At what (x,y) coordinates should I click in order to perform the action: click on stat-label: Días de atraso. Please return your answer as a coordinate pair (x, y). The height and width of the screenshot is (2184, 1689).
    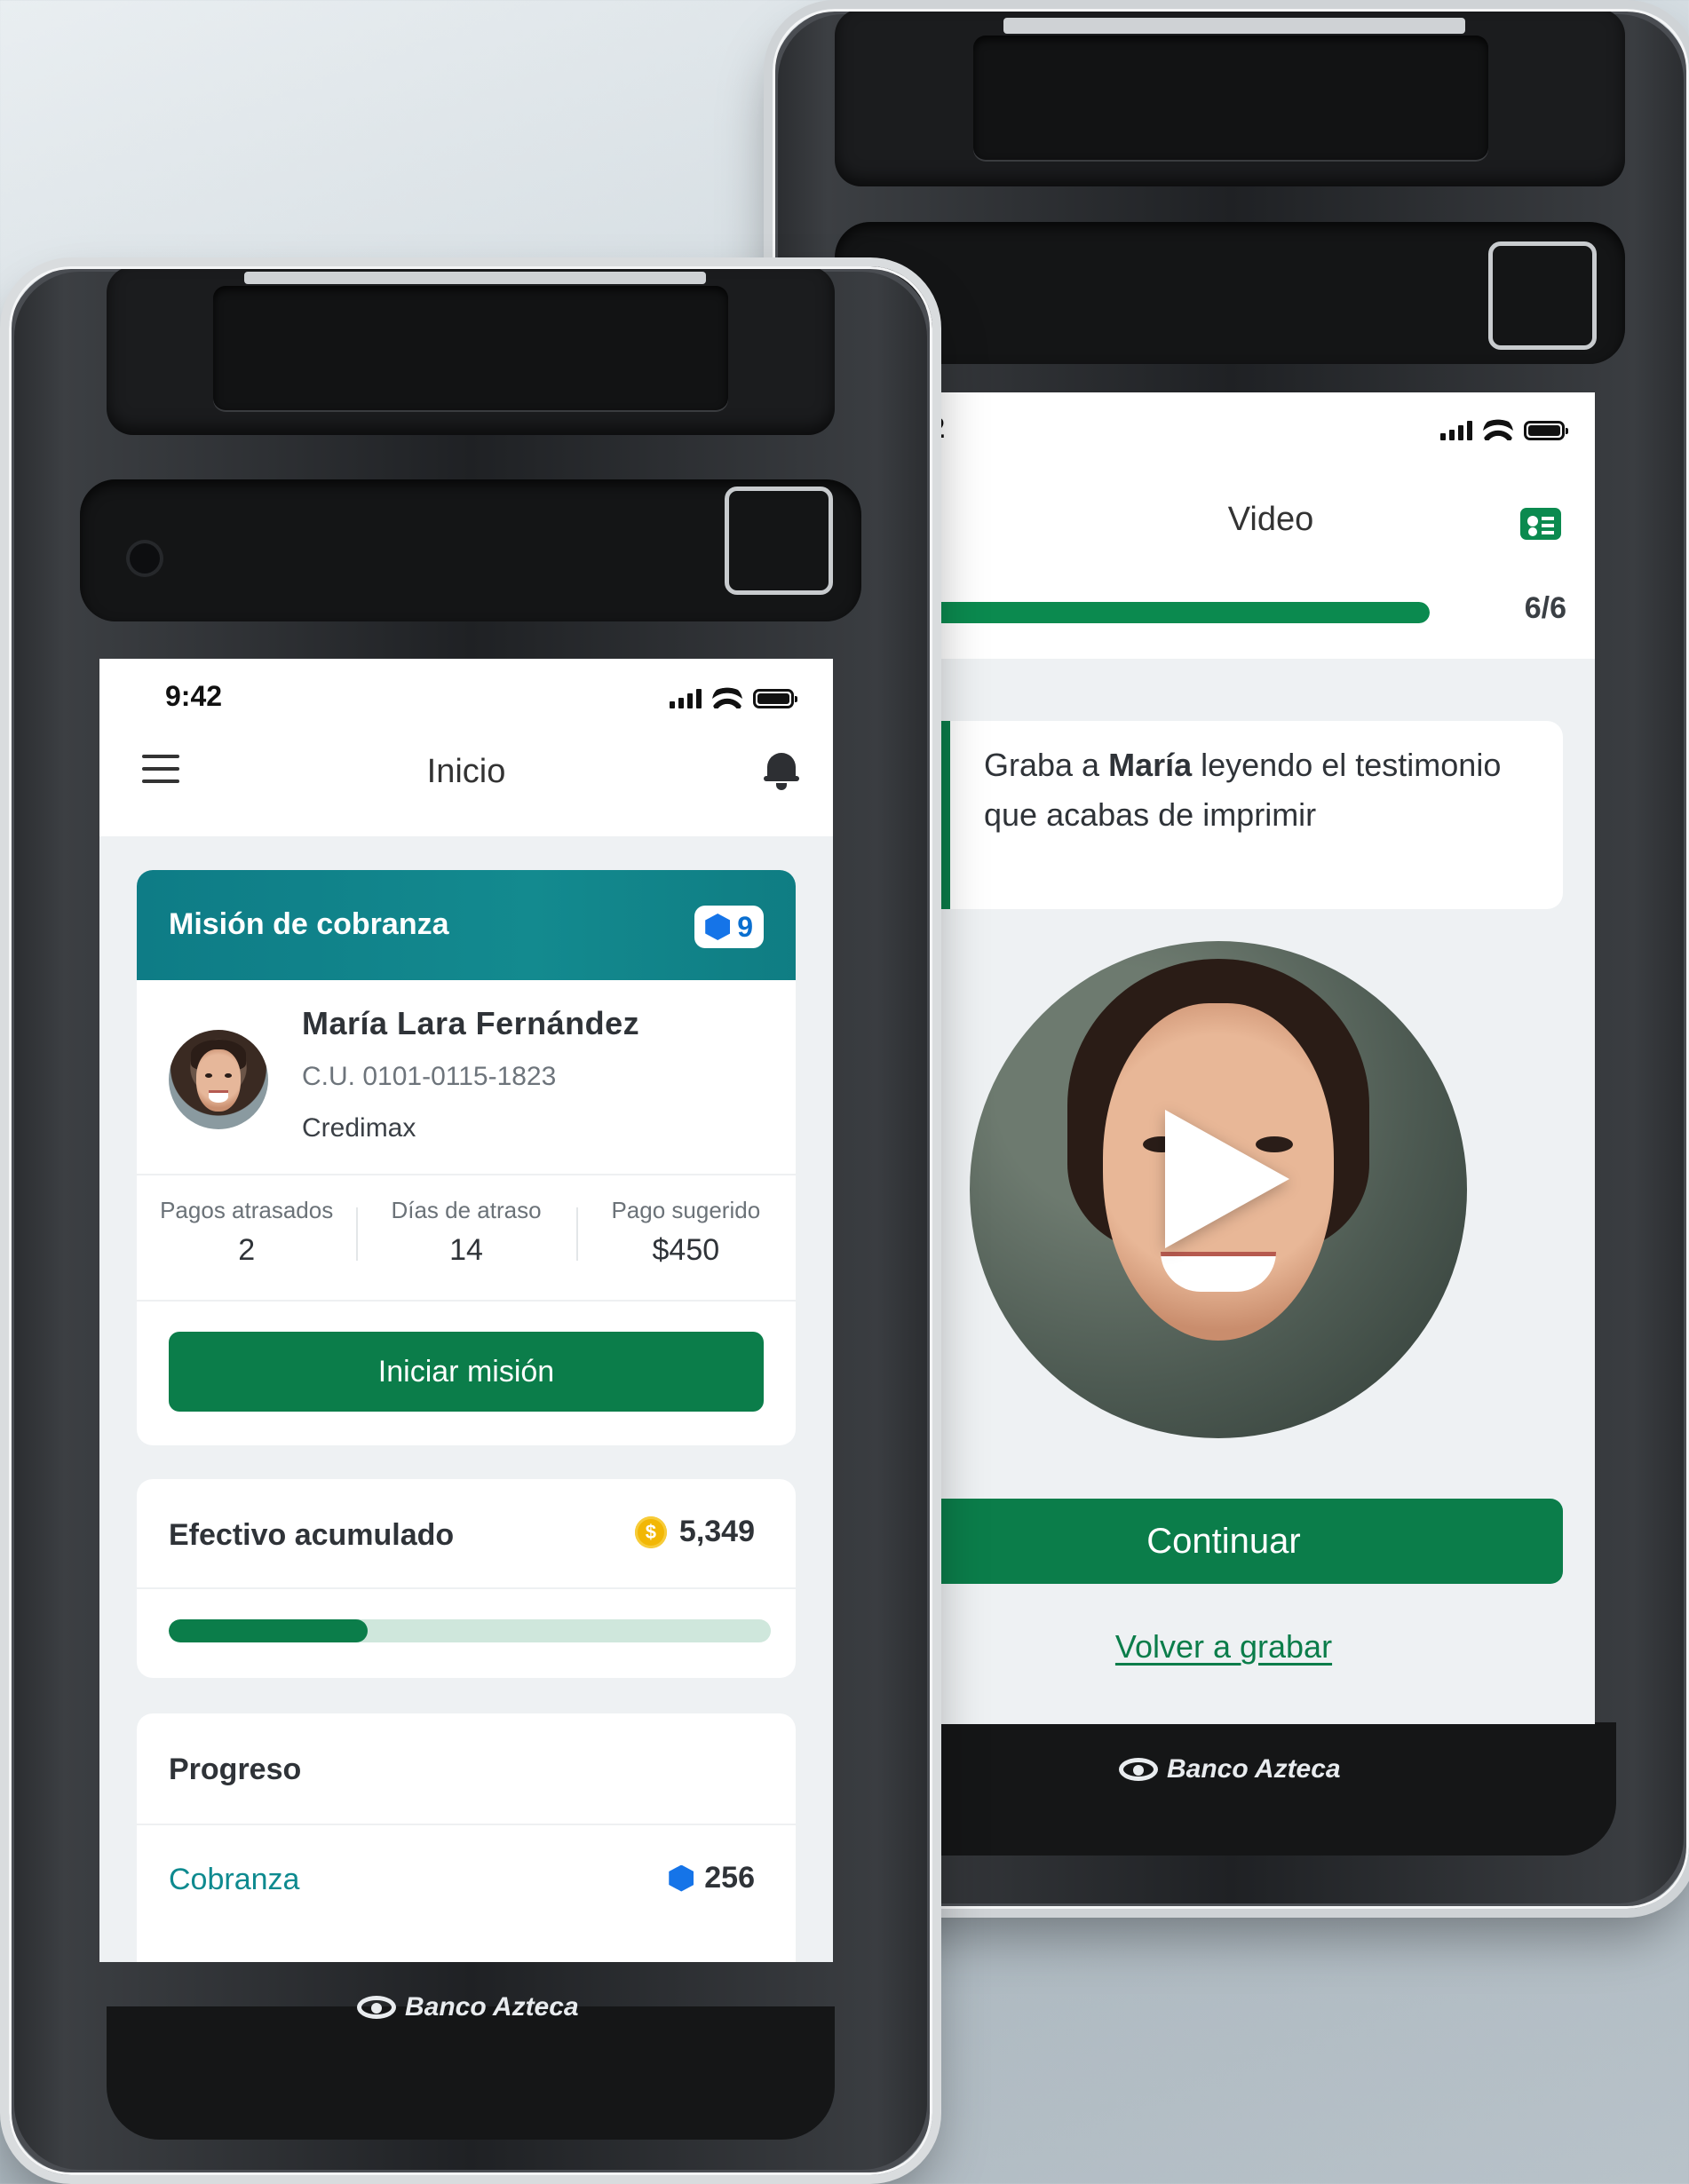
    Looking at the image, I should click on (466, 1210).